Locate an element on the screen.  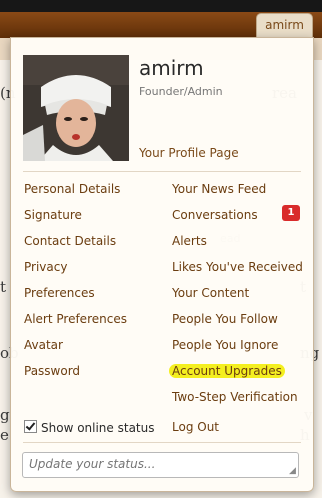
menu-signature: Signature is located at coordinates (53, 215).